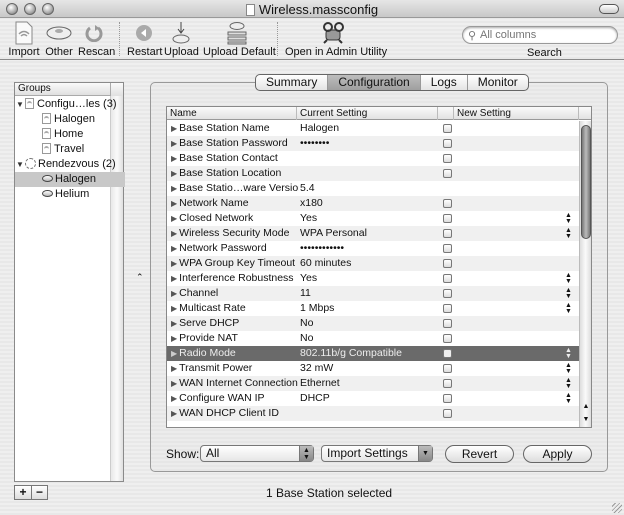  What do you see at coordinates (374, 82) in the screenshot?
I see `tab-configuration: Configuration` at bounding box center [374, 82].